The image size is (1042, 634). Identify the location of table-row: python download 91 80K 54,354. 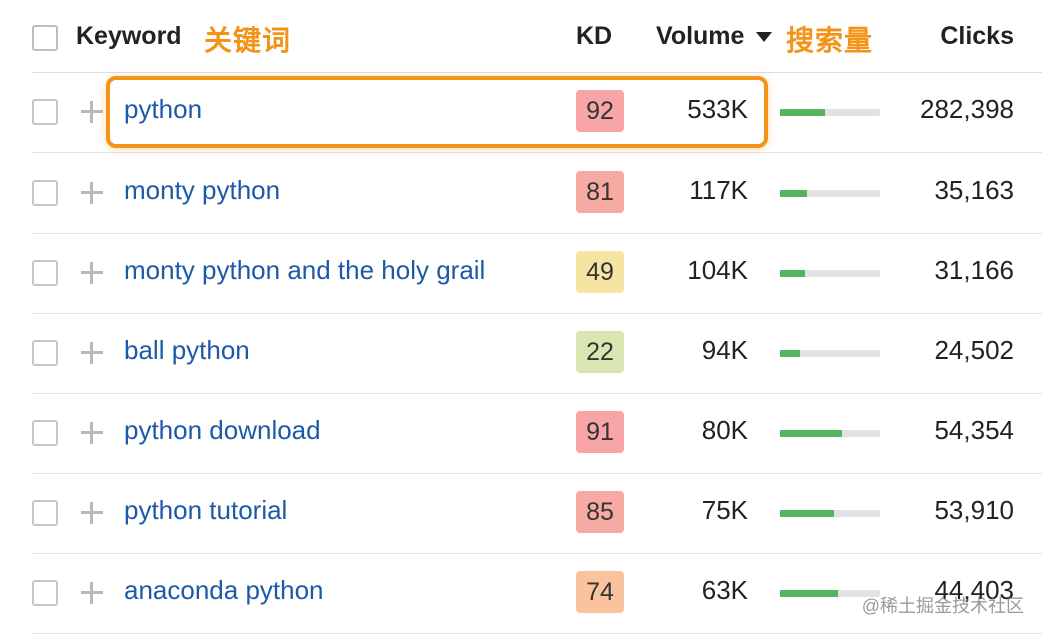
(537, 433).